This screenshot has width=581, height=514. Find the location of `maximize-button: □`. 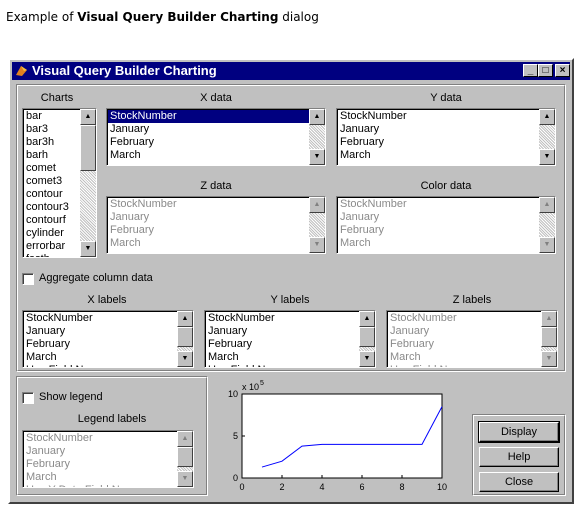

maximize-button: □ is located at coordinates (545, 70).